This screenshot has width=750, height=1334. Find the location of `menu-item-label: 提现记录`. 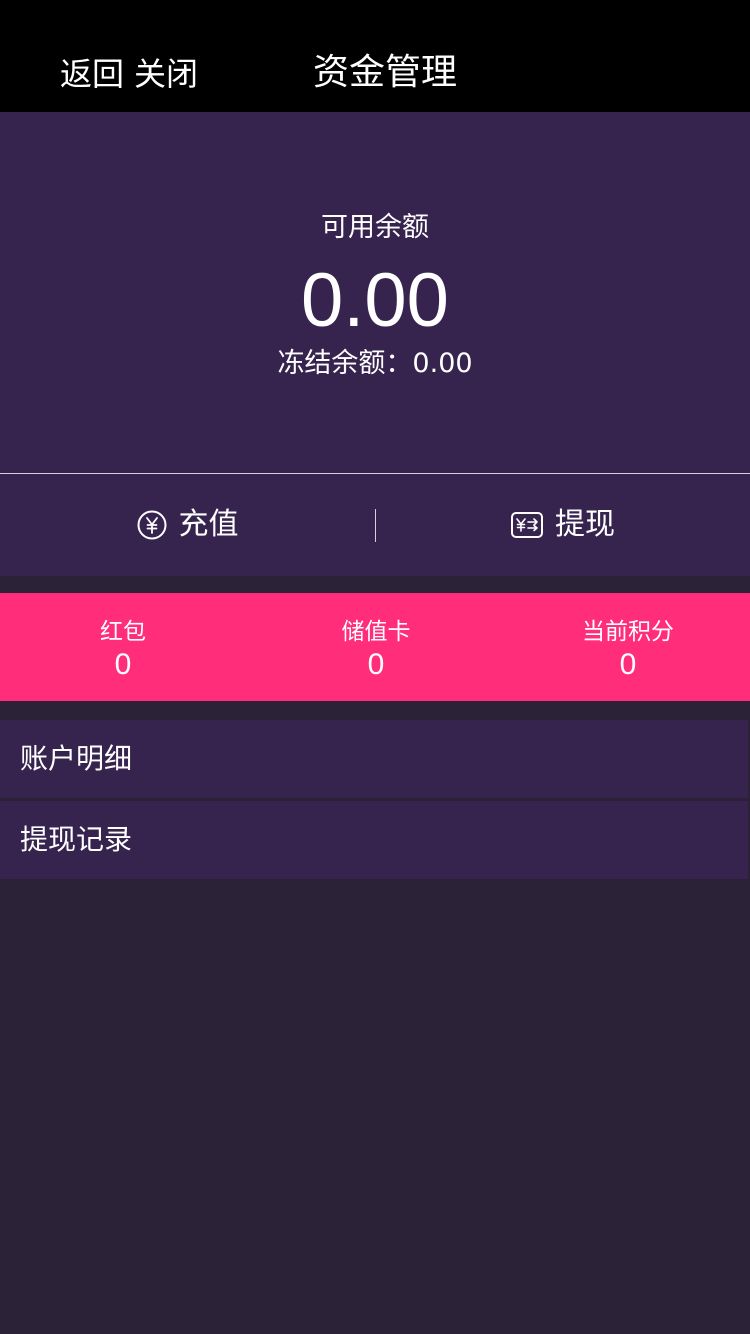

menu-item-label: 提现记录 is located at coordinates (76, 839).